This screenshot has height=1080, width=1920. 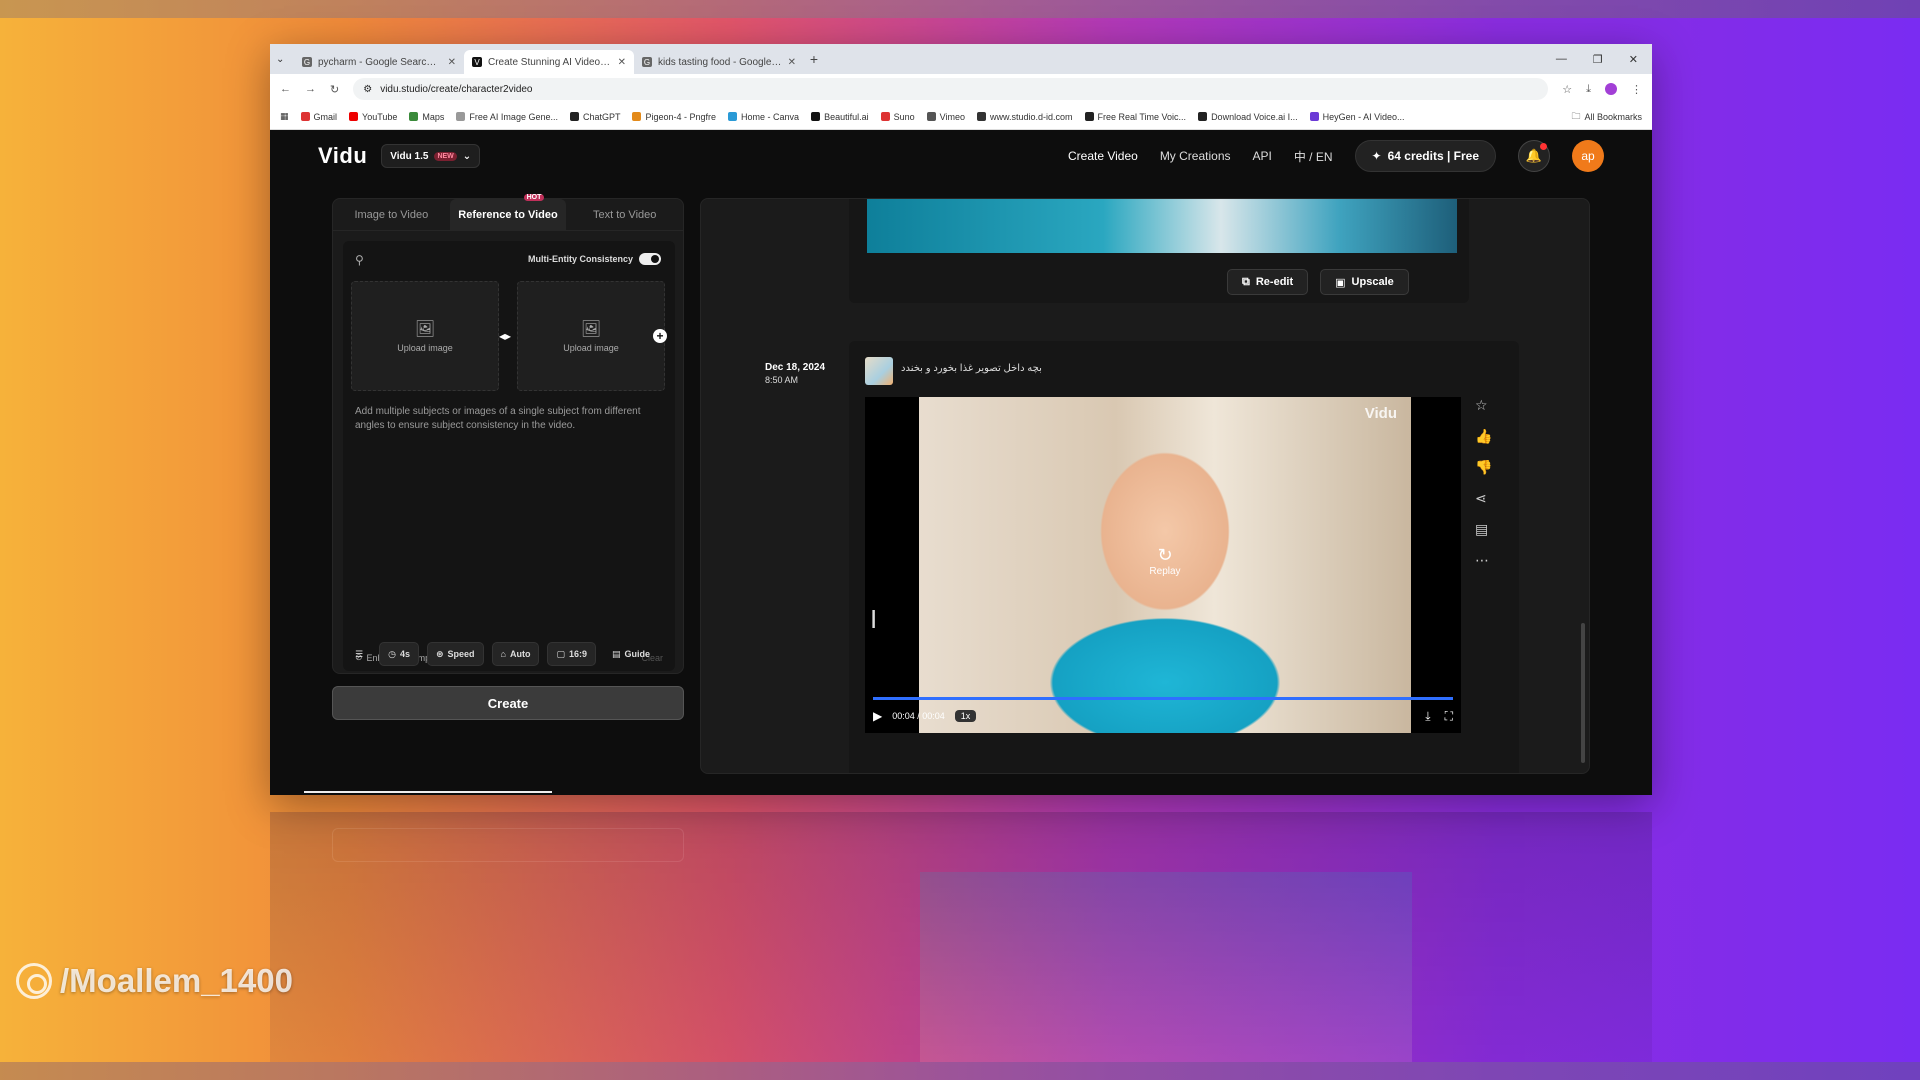 What do you see at coordinates (307, 62) in the screenshot?
I see `google-icon: G` at bounding box center [307, 62].